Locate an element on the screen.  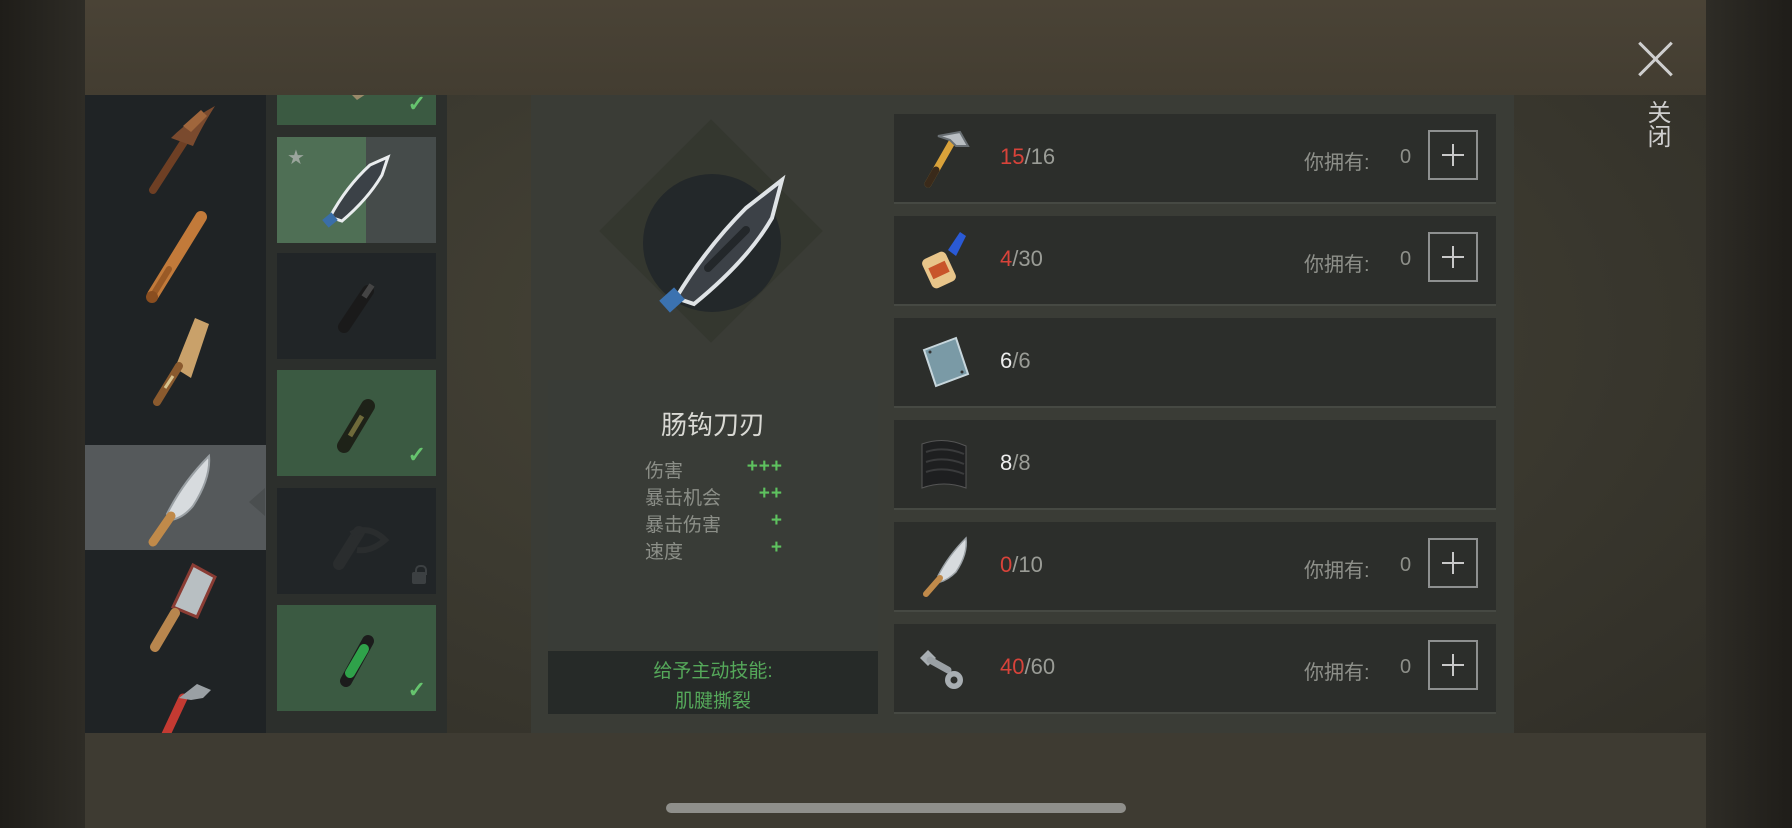
material-row-metal-plate: 6/6 is located at coordinates (1195, 363).